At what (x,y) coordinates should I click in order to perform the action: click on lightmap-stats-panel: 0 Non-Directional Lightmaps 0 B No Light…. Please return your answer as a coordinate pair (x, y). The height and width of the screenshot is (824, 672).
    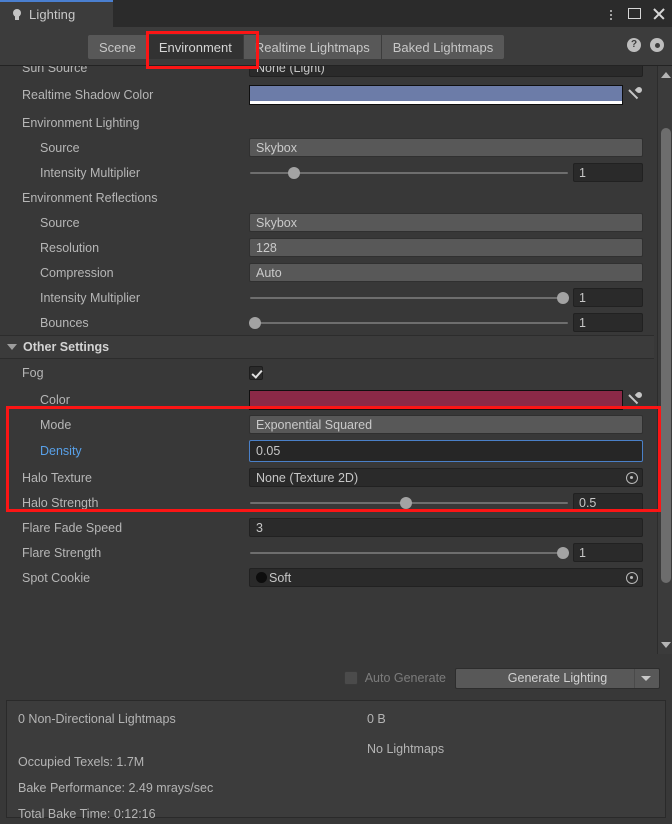
    Looking at the image, I should click on (336, 760).